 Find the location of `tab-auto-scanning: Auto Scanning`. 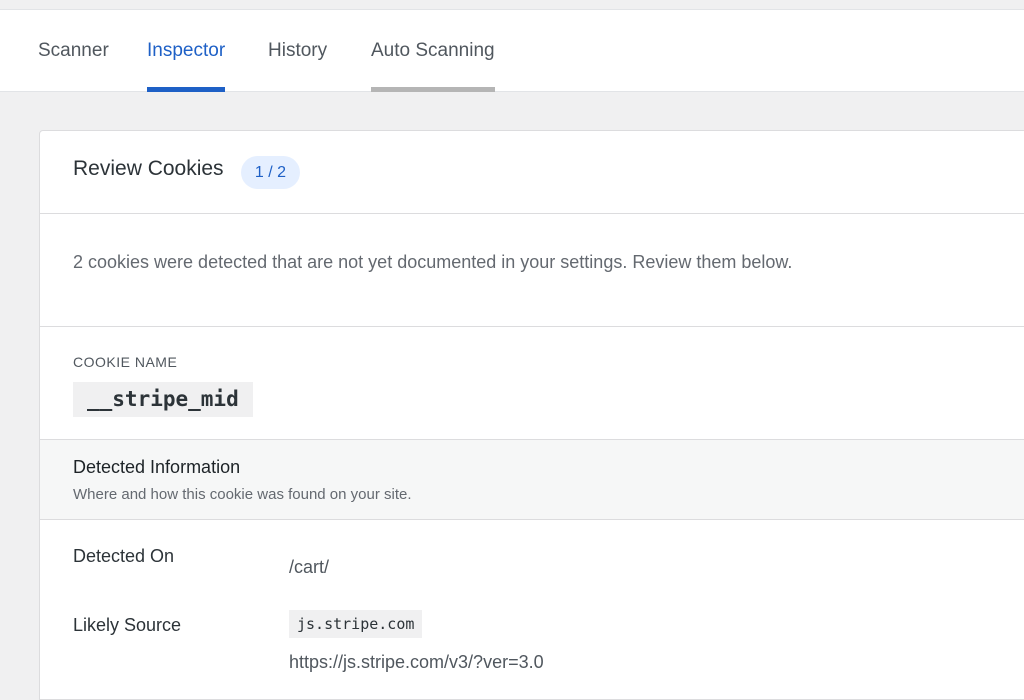

tab-auto-scanning: Auto Scanning is located at coordinates (433, 51).